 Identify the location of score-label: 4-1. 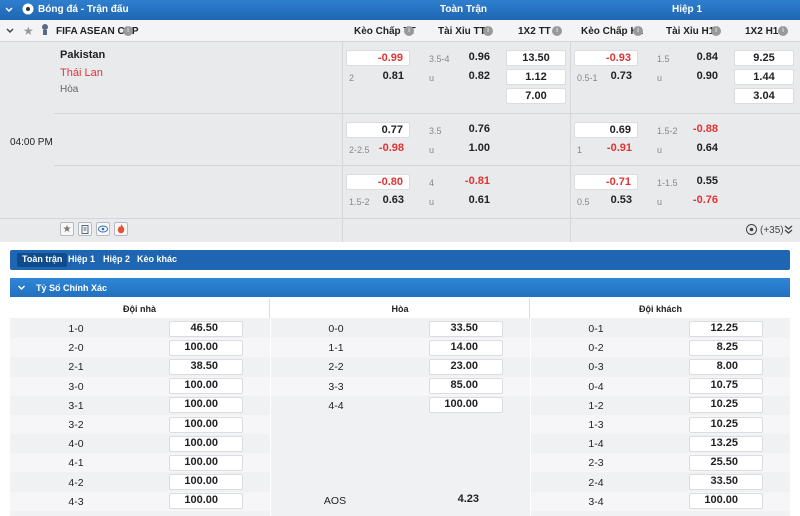
(76, 463).